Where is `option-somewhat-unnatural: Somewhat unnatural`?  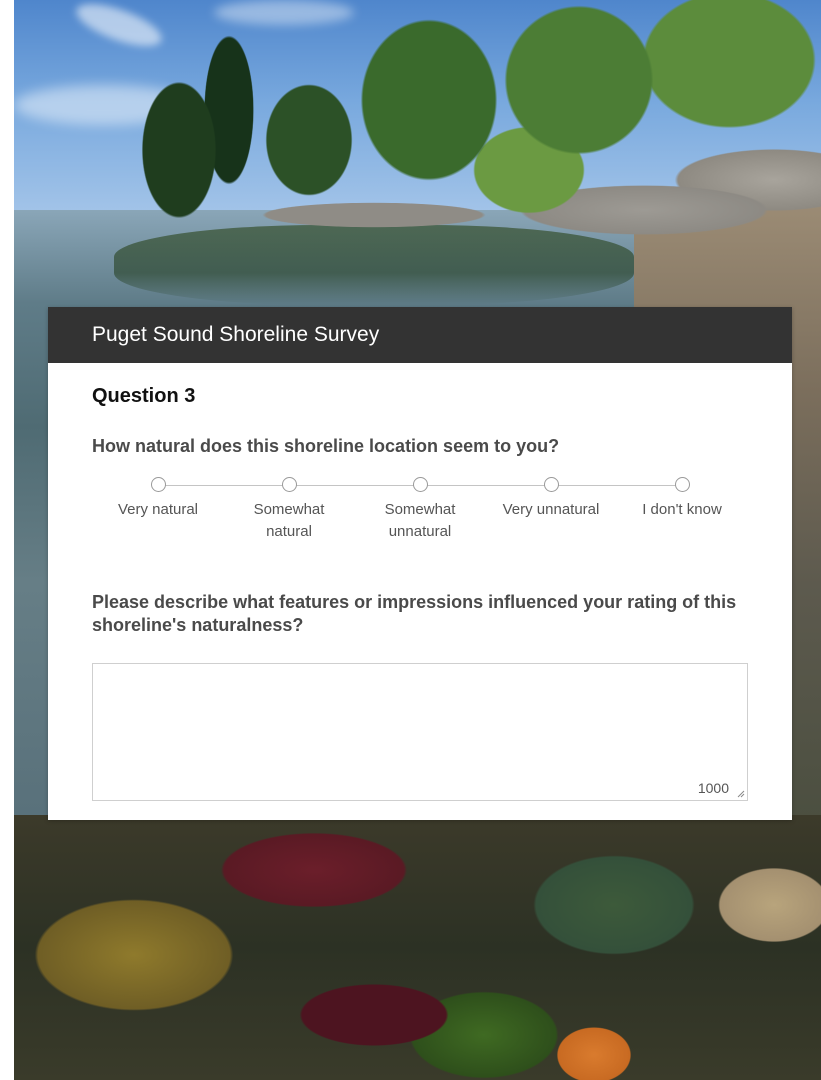
option-somewhat-unnatural: Somewhat unnatural is located at coordinates (420, 510).